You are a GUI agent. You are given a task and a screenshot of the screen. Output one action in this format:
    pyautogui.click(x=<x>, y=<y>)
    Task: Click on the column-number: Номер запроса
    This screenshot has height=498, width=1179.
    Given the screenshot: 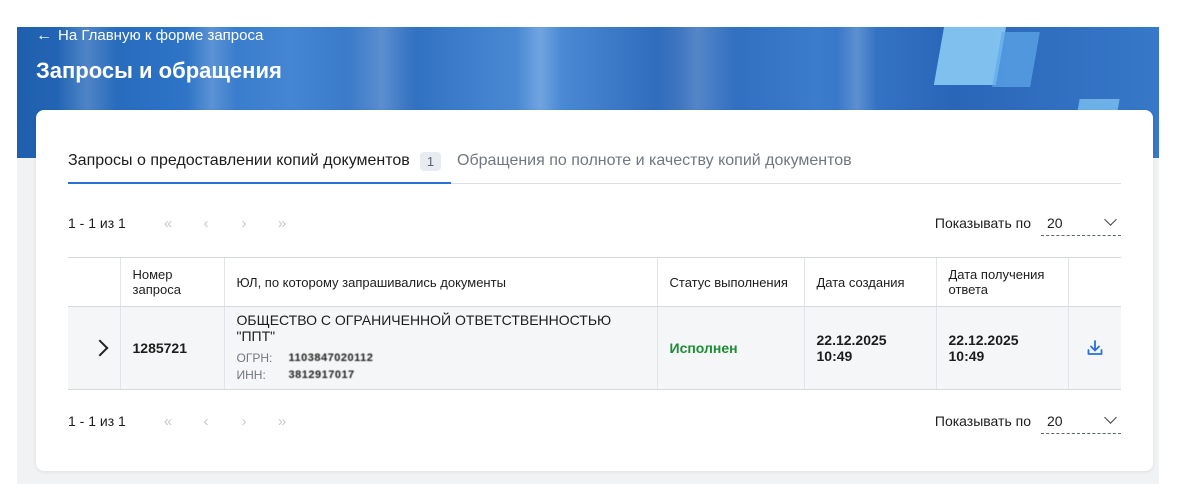 What is the action you would take?
    pyautogui.click(x=171, y=282)
    